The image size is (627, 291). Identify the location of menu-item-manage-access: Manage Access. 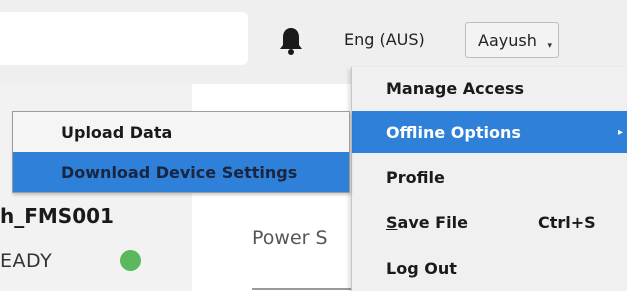
(489, 88).